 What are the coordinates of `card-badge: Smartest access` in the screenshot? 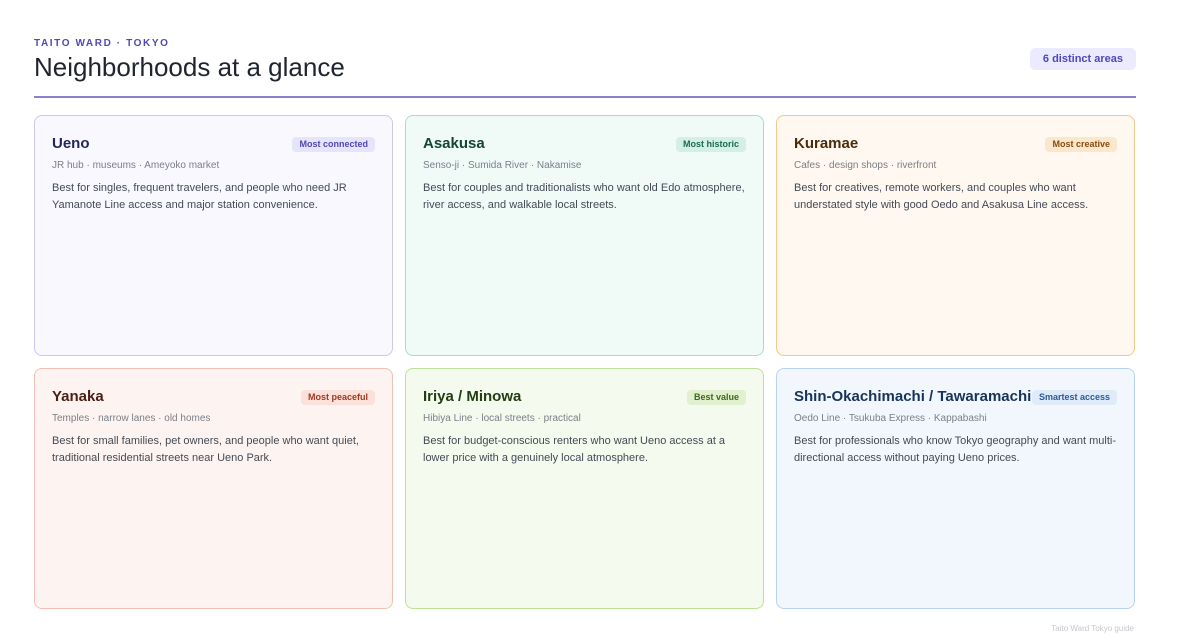 It's located at (1074, 397).